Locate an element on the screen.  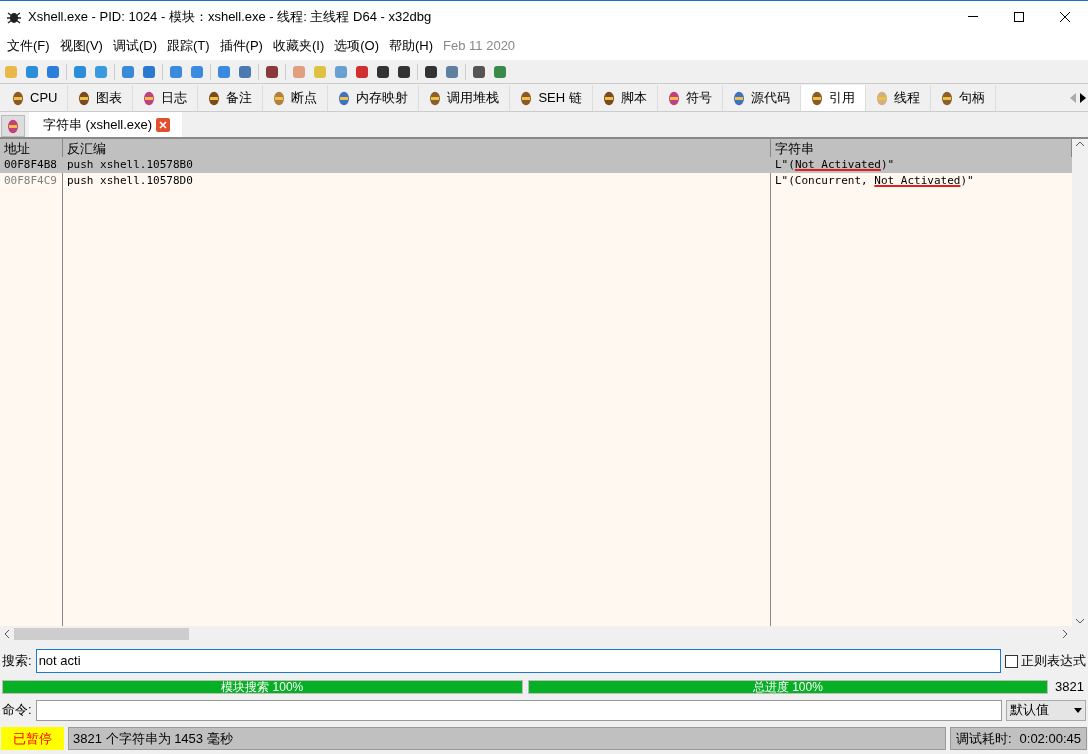
disassembly-cell-text: push xshell.10578D0 is located at coordinates (130, 180).